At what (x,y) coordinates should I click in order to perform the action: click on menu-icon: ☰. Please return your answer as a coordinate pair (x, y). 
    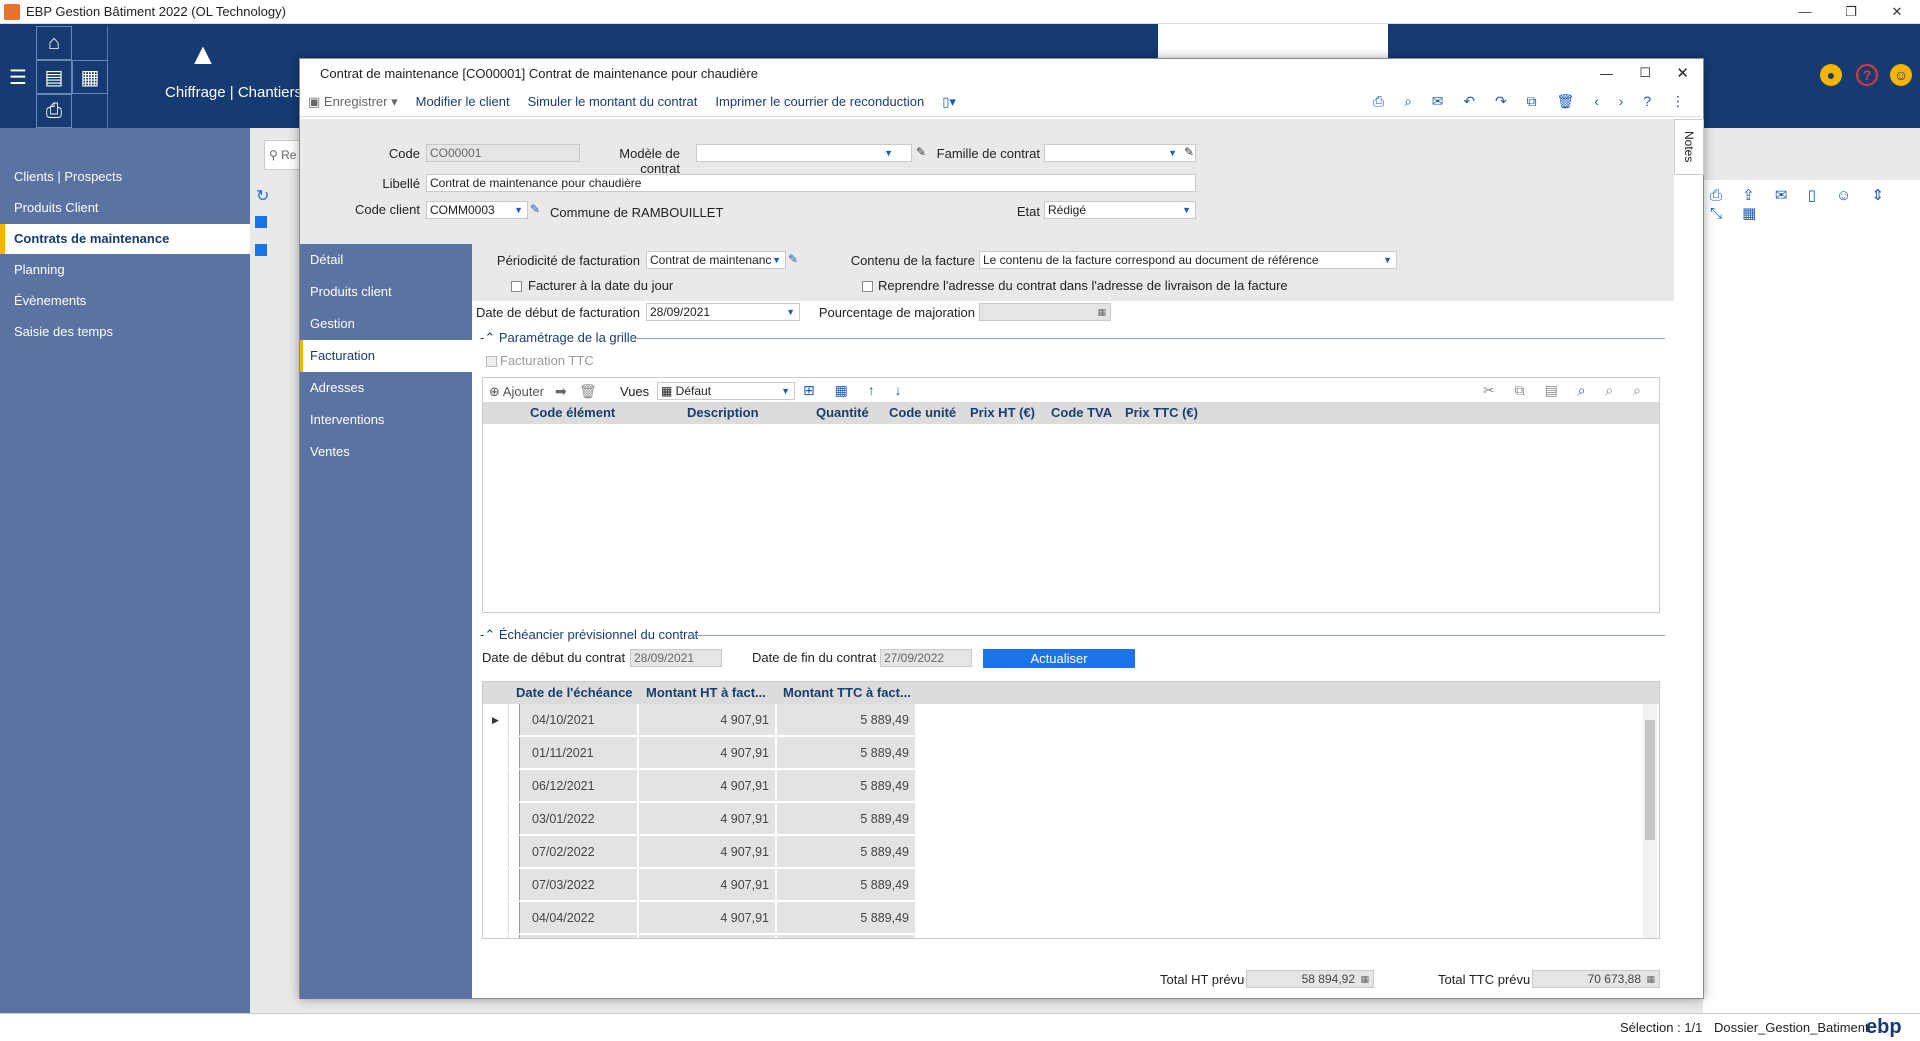
    Looking at the image, I should click on (18, 77).